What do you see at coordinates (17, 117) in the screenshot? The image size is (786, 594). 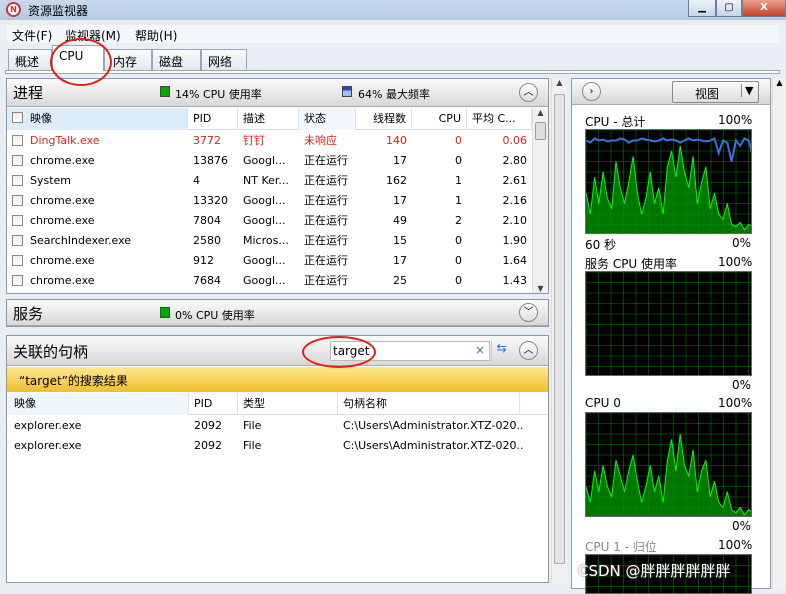 I see `select-all-checkbox` at bounding box center [17, 117].